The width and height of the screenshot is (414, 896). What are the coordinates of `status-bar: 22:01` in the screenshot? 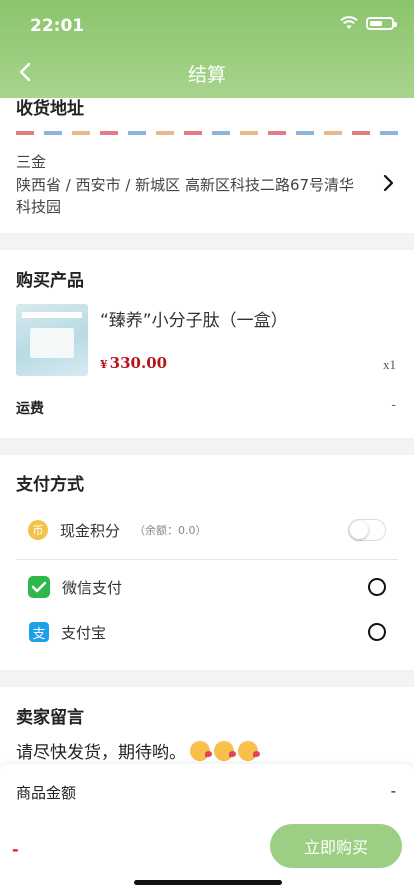 It's located at (207, 24).